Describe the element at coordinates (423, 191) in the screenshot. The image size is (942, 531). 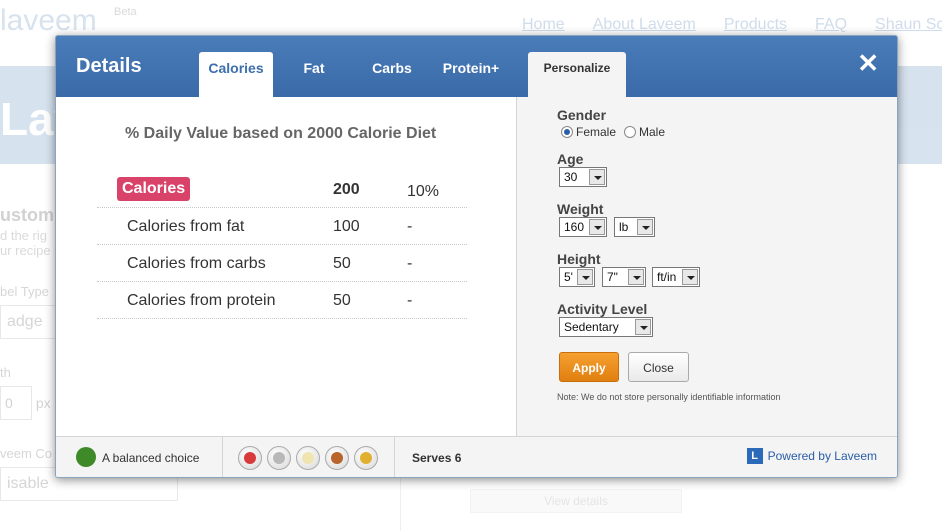
I see `row-percent: 10%` at that location.